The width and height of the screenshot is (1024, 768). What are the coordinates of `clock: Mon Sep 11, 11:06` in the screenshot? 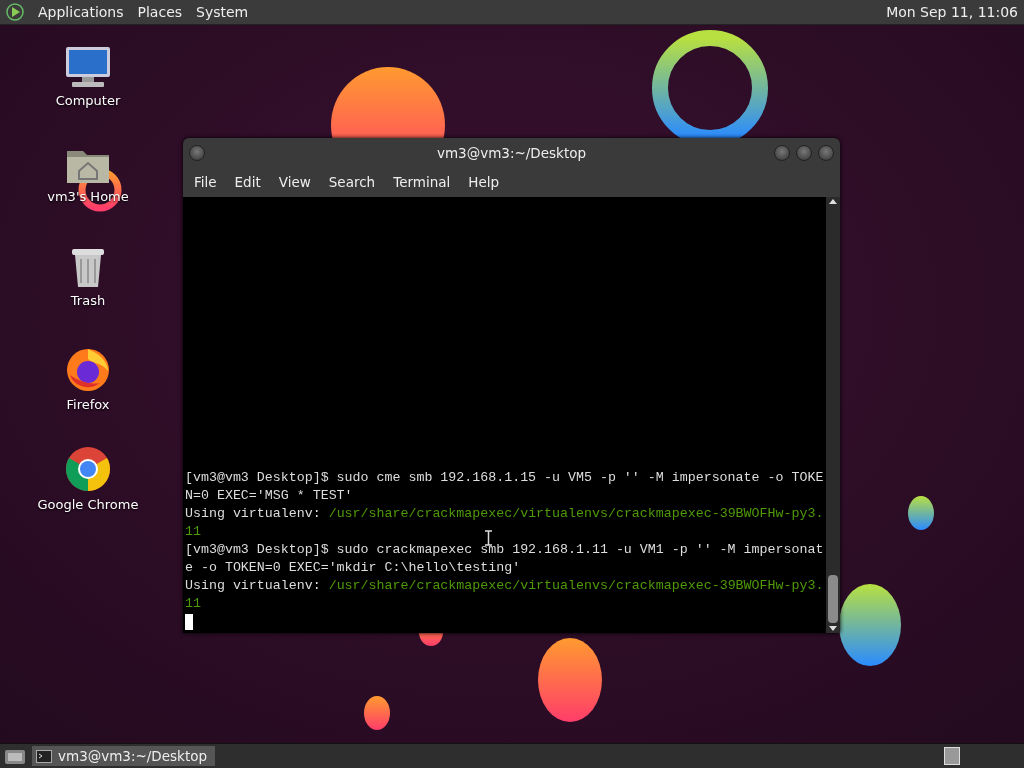 It's located at (952, 12).